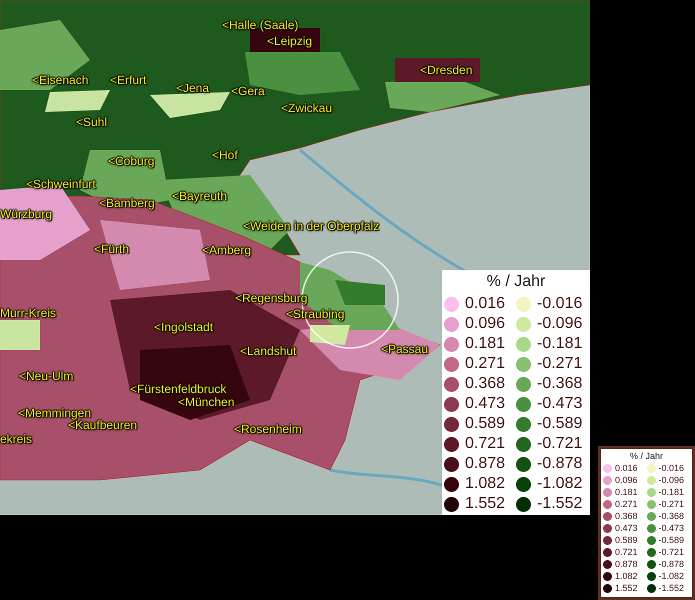 This screenshot has width=695, height=600. Describe the element at coordinates (16, 439) in the screenshot. I see `city-label: ekreis` at that location.